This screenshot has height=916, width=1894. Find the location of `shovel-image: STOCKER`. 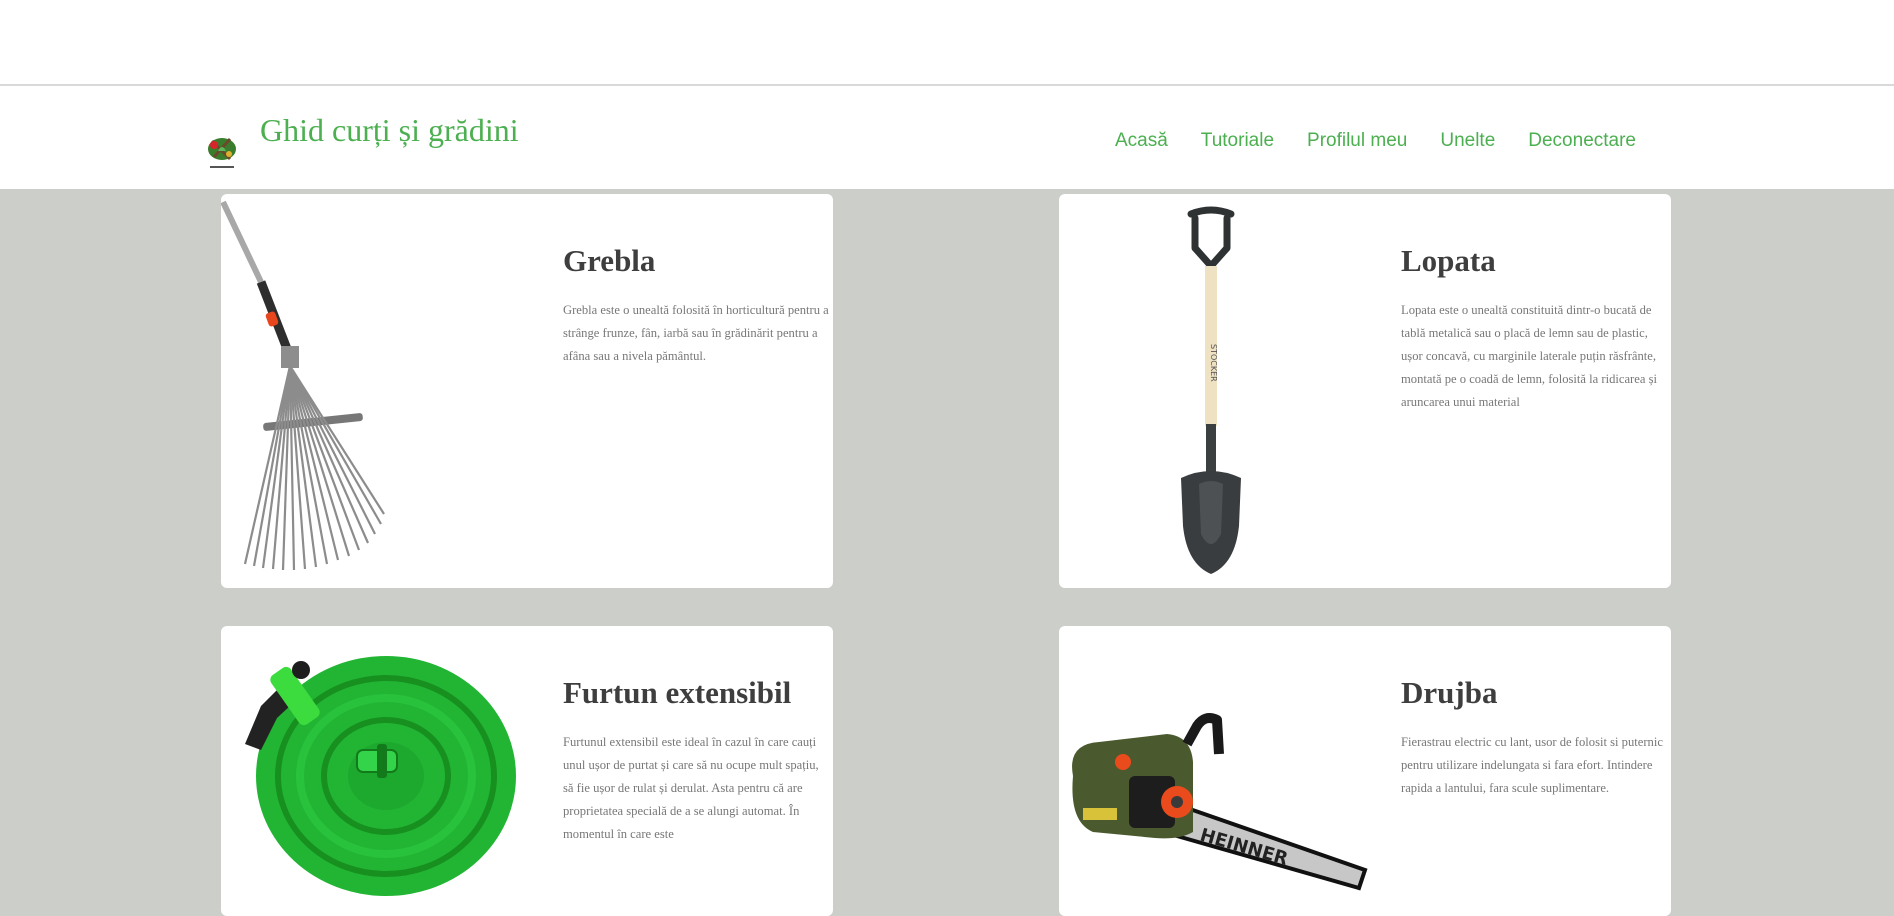

shovel-image: STOCKER is located at coordinates (1211, 390).